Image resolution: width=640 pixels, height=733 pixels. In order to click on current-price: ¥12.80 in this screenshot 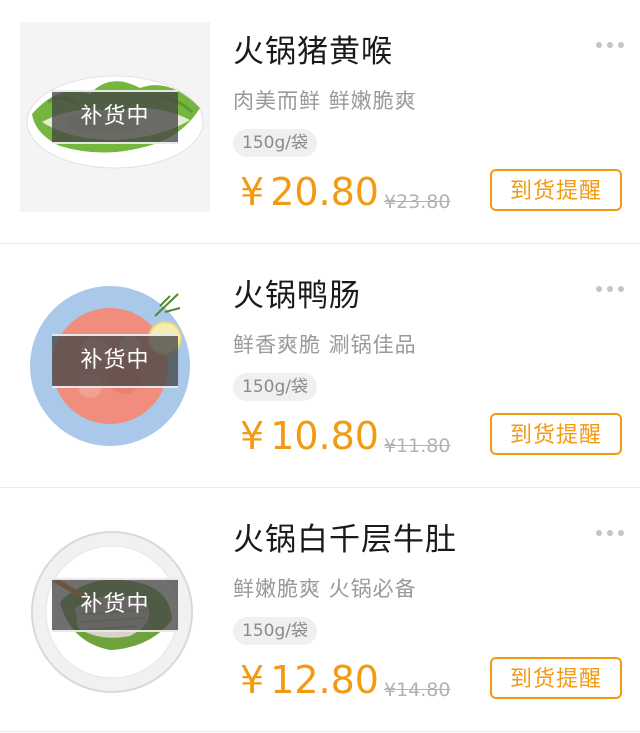, I will do `click(309, 680)`.